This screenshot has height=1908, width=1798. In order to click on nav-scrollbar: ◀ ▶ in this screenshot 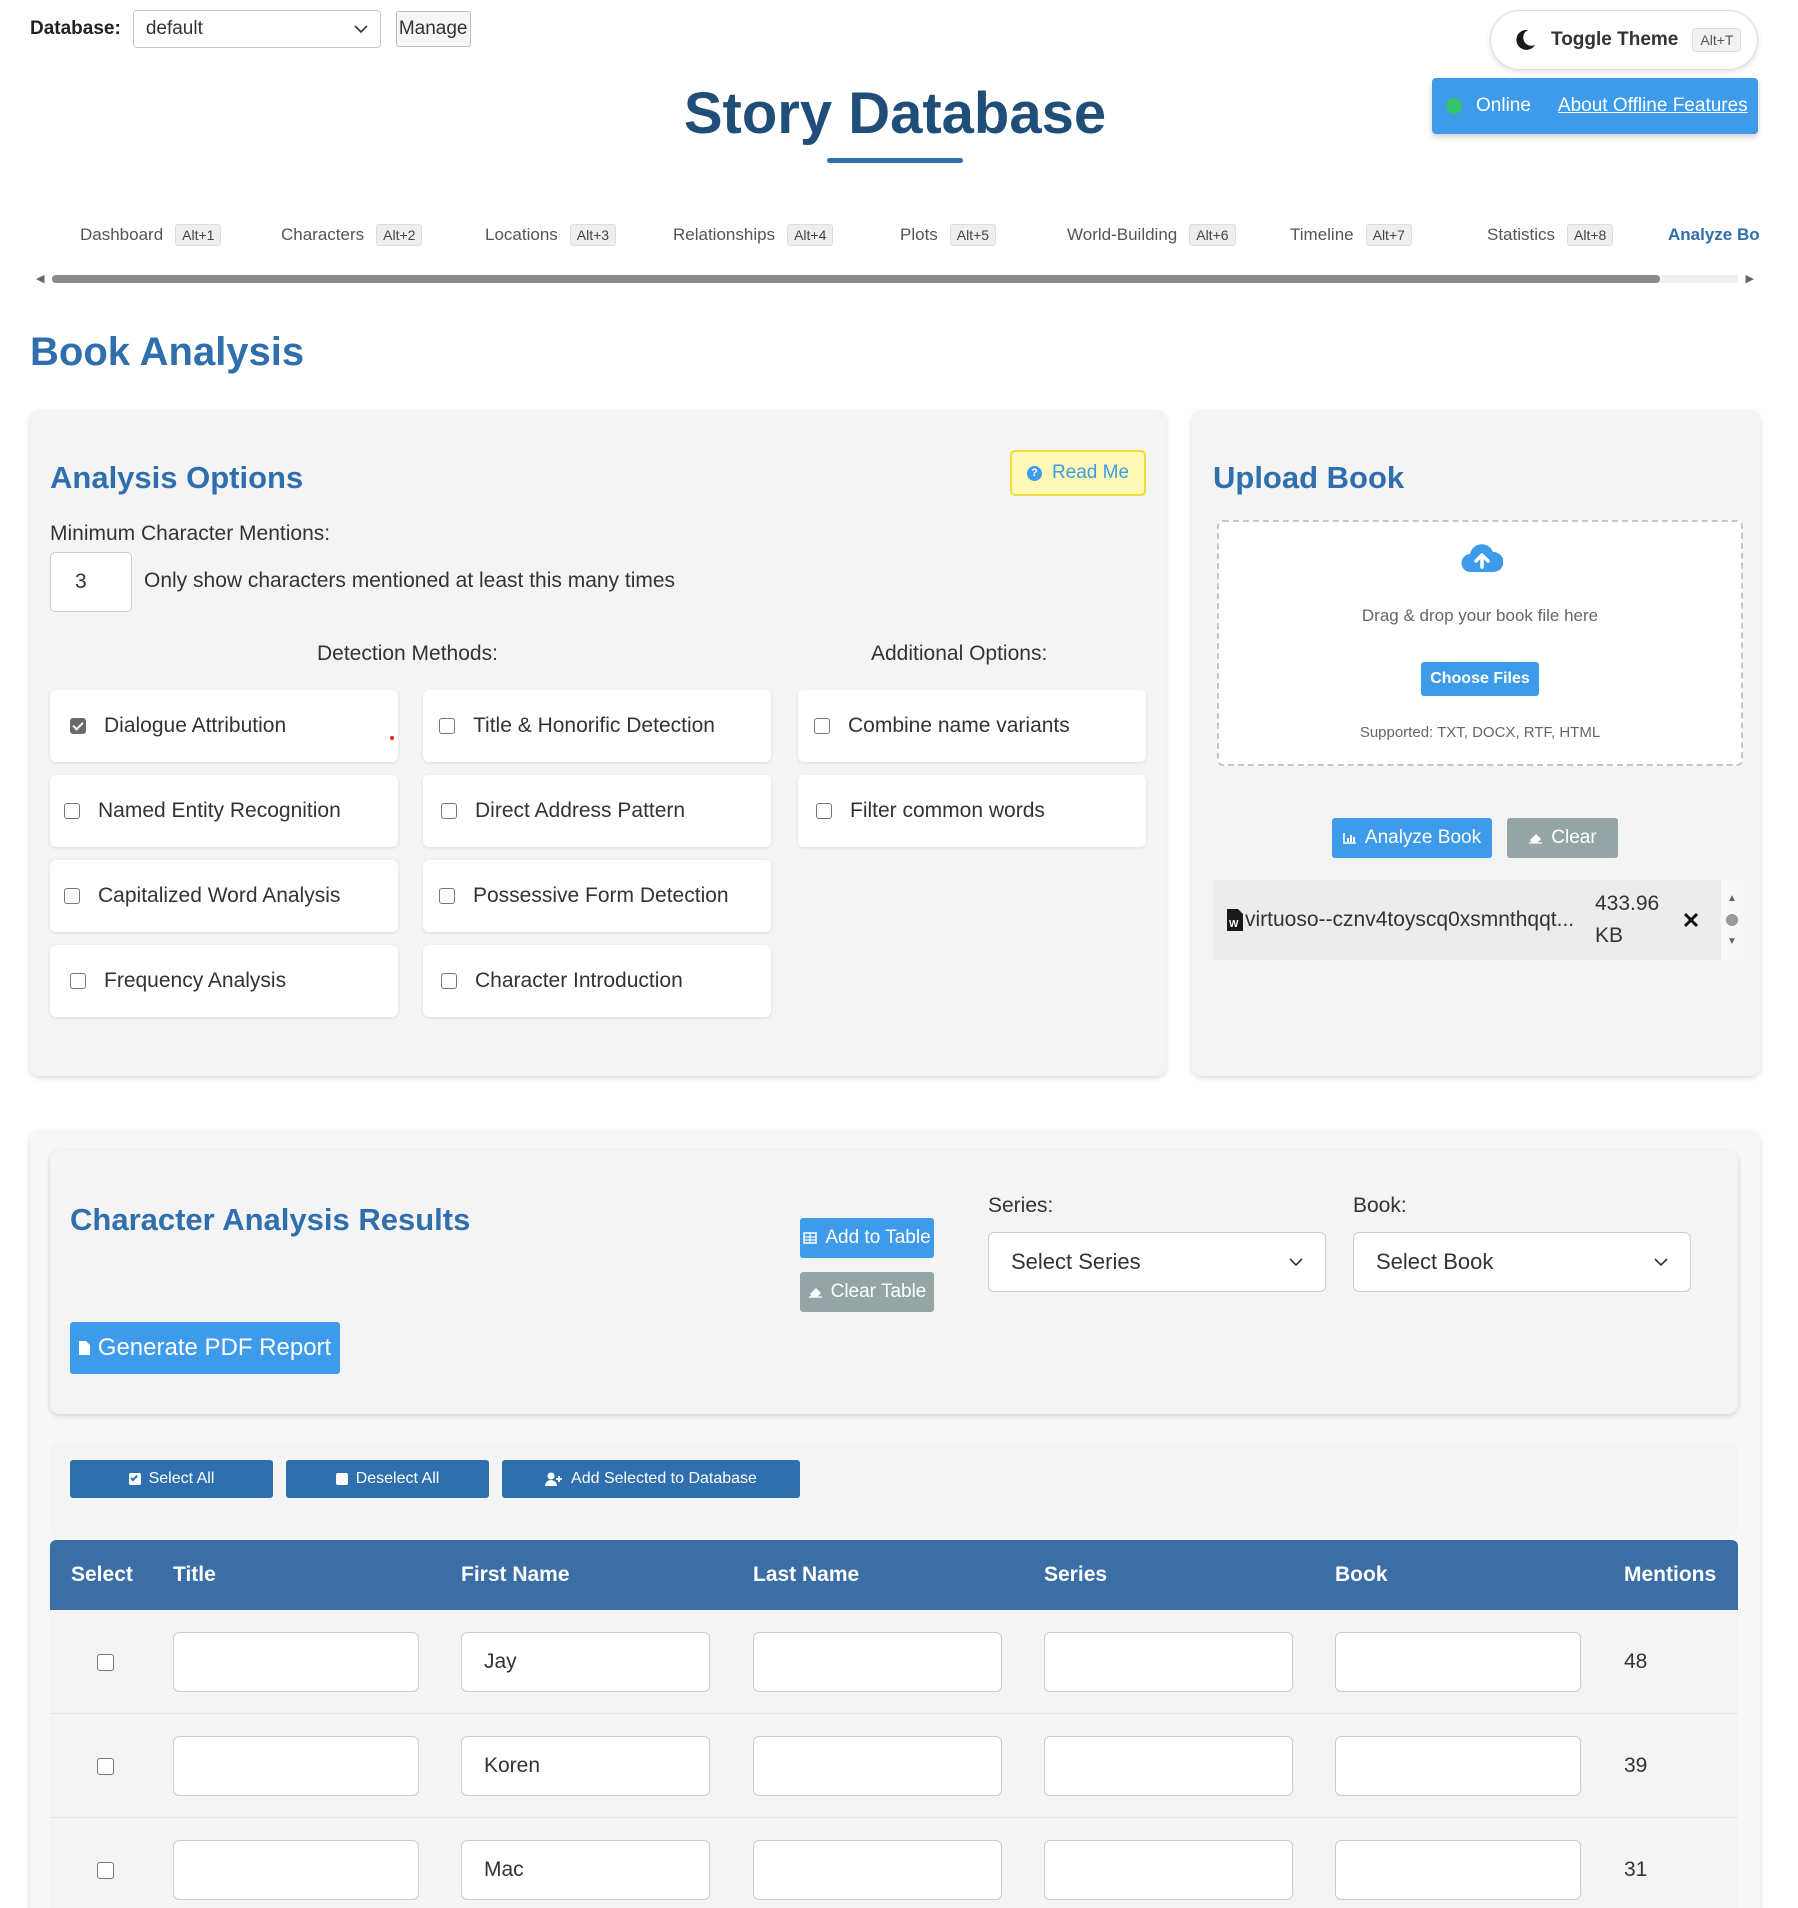, I will do `click(895, 279)`.